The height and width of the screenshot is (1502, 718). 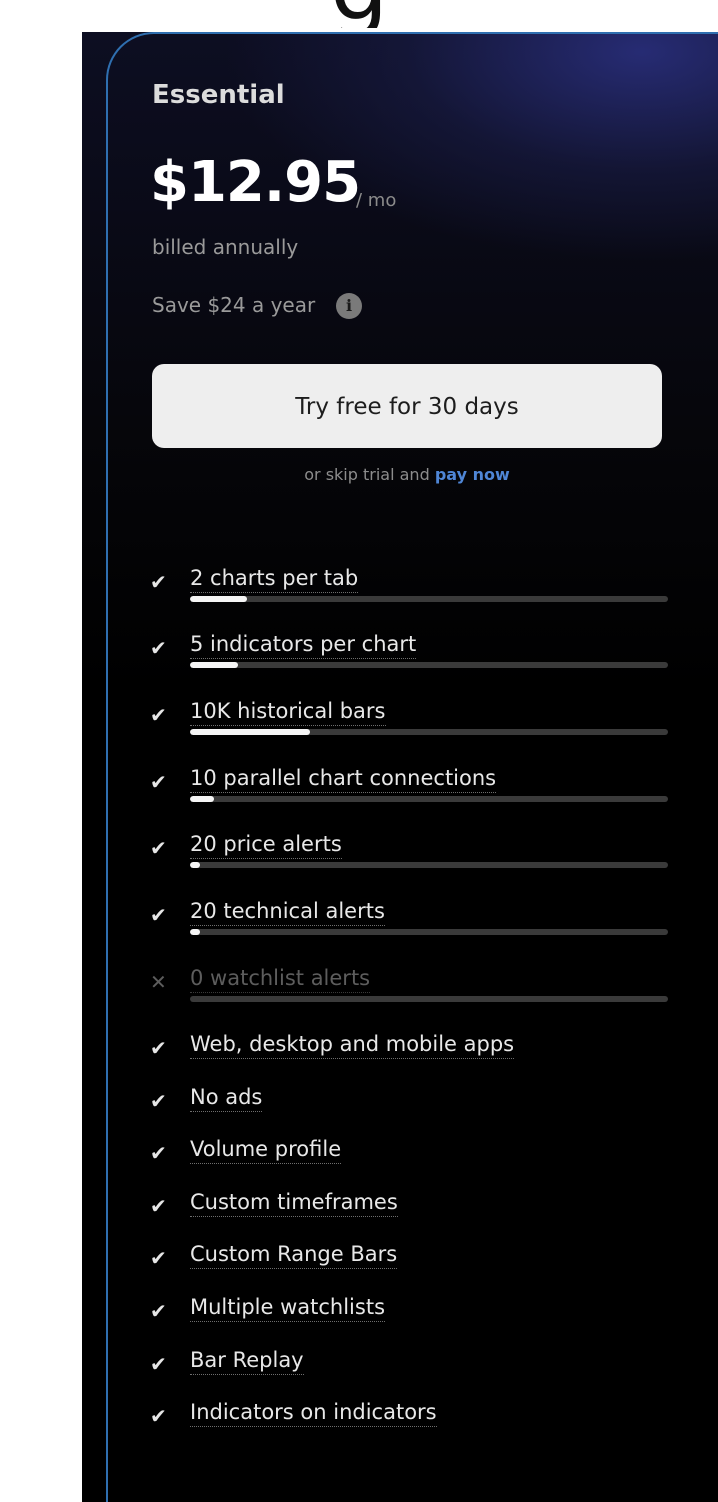 What do you see at coordinates (218, 95) in the screenshot?
I see `plan-name: Essential` at bounding box center [218, 95].